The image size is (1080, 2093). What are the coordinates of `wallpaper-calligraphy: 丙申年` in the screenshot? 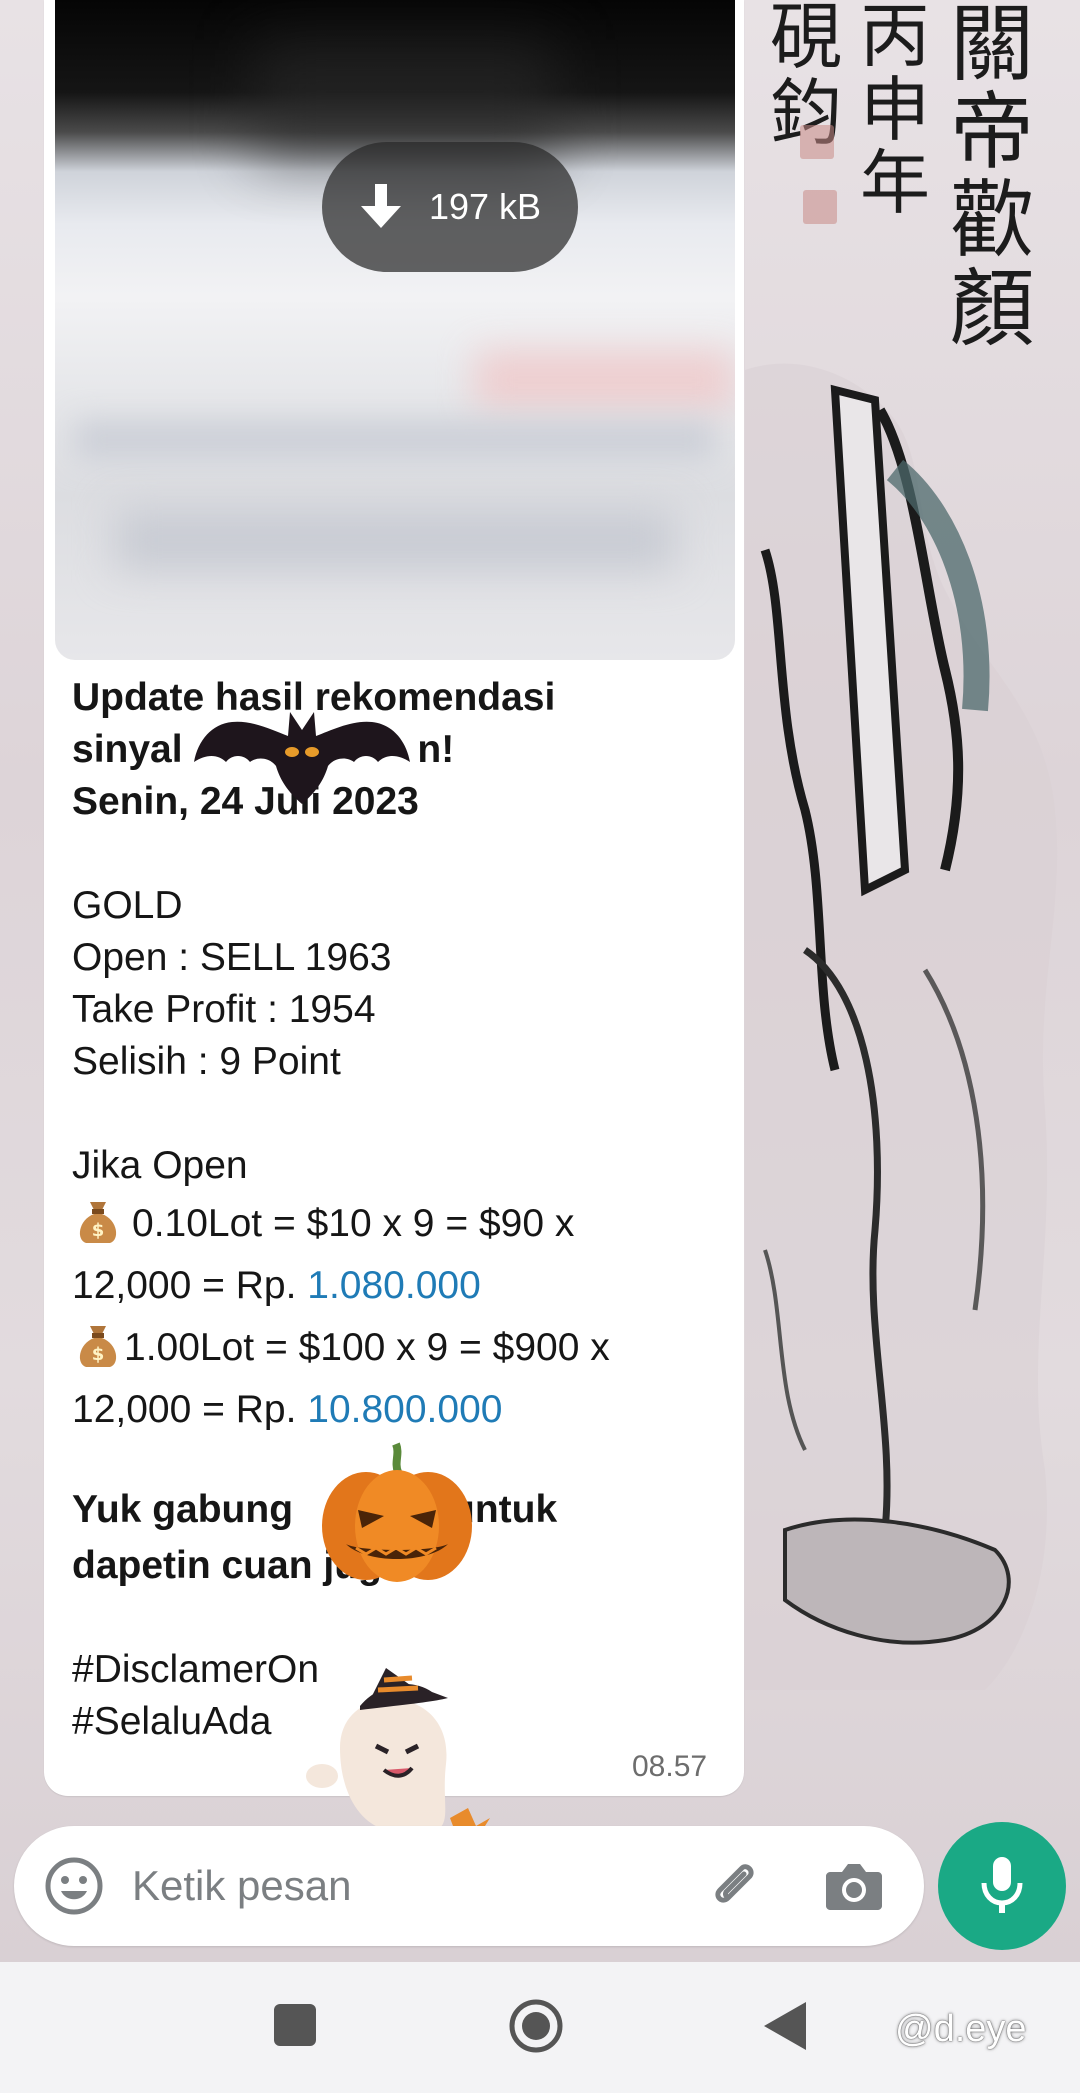 It's located at (895, 112).